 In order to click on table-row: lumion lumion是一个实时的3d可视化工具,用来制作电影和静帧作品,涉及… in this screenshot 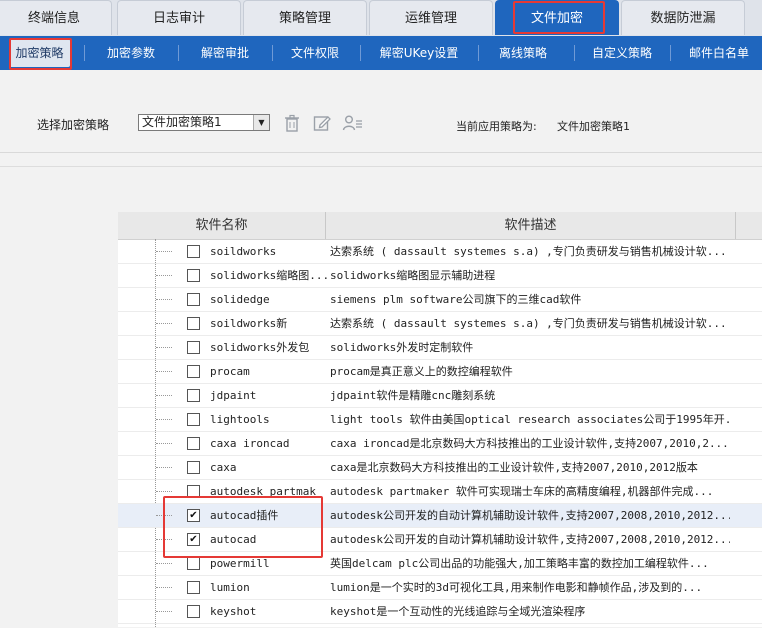, I will do `click(440, 588)`.